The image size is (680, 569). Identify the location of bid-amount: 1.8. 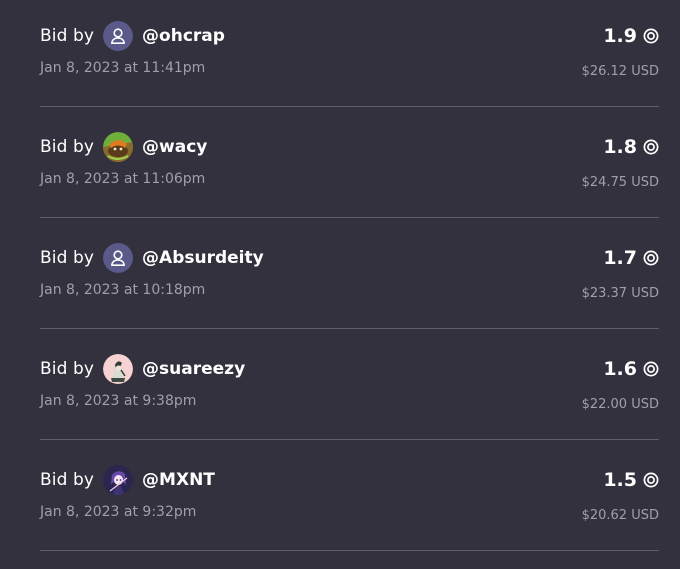
(631, 147).